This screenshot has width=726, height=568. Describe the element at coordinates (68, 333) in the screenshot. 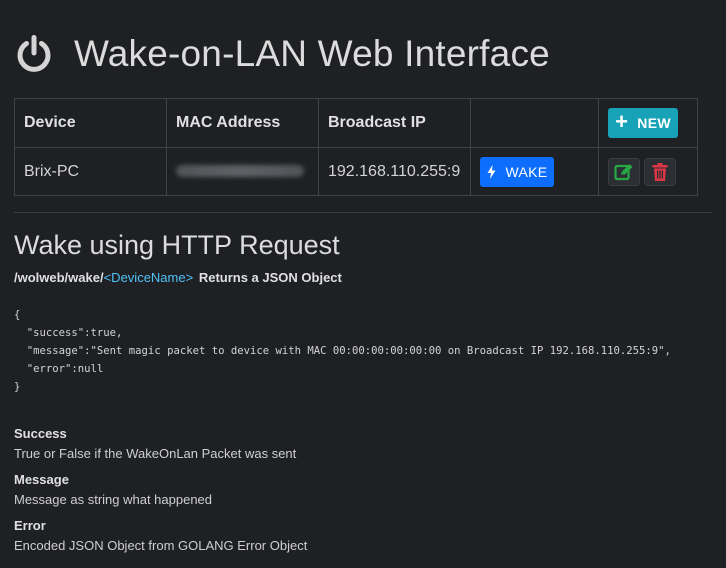

I see `json-line: "success":true,` at that location.